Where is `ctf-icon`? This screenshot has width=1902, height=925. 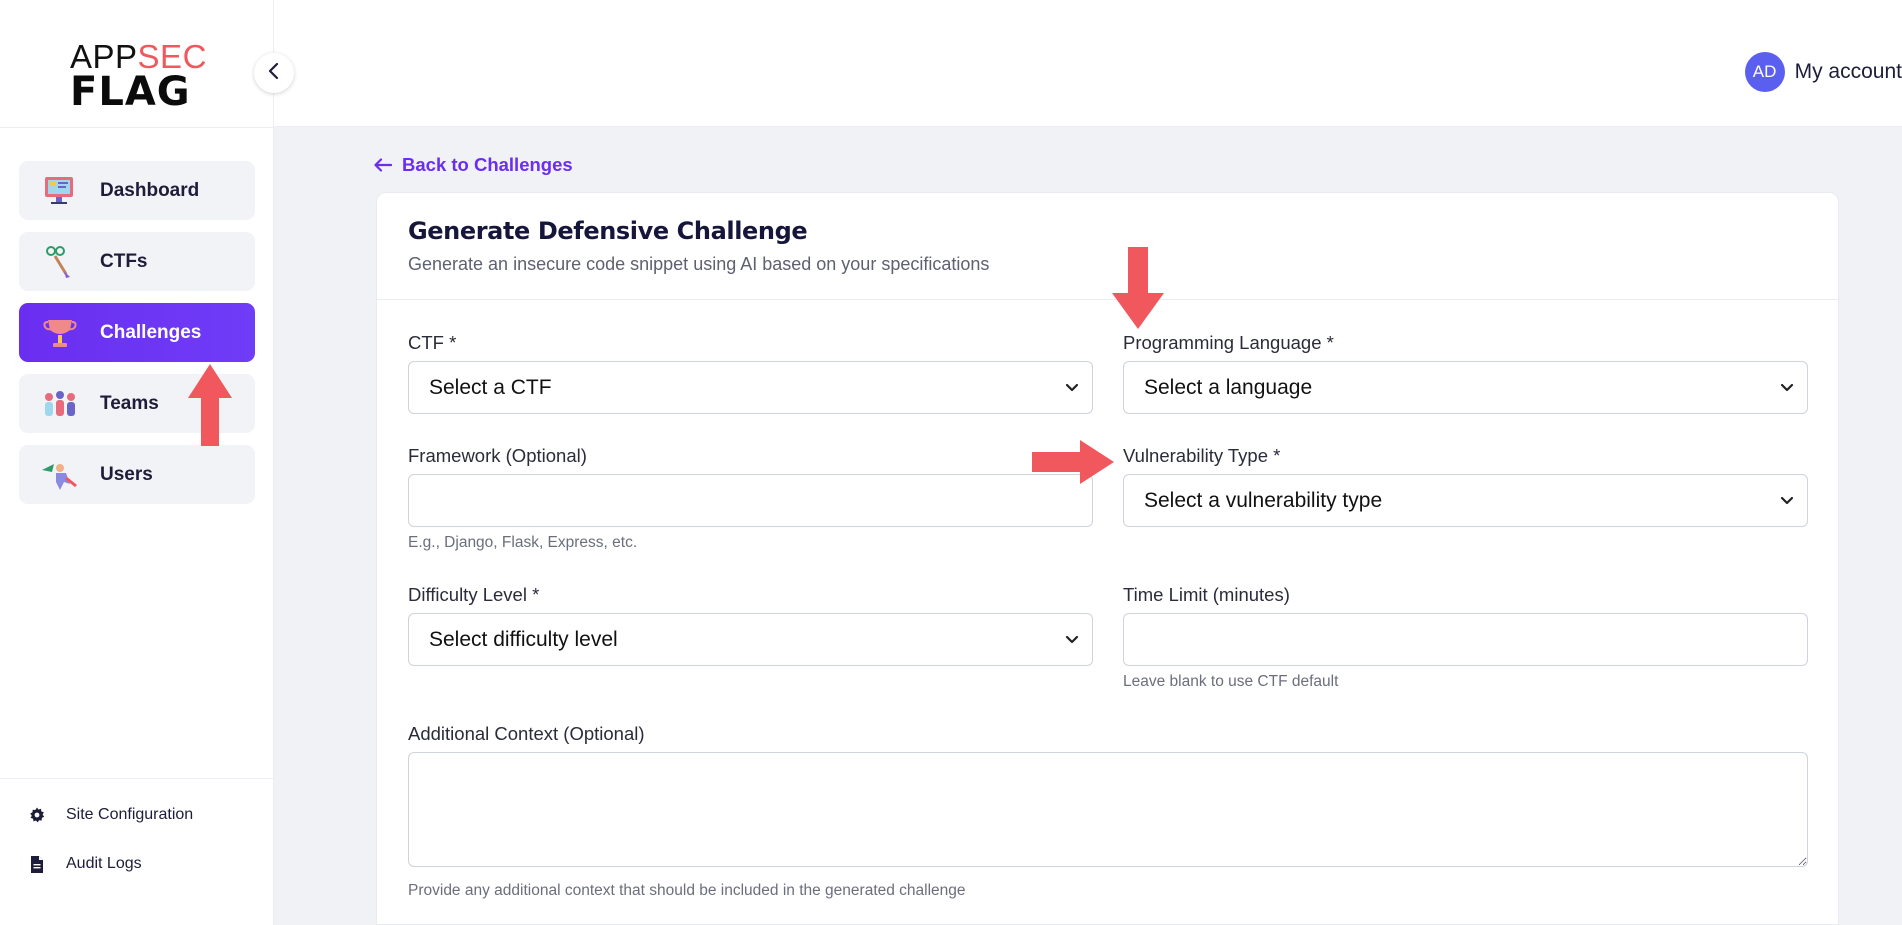
ctf-icon is located at coordinates (60, 262).